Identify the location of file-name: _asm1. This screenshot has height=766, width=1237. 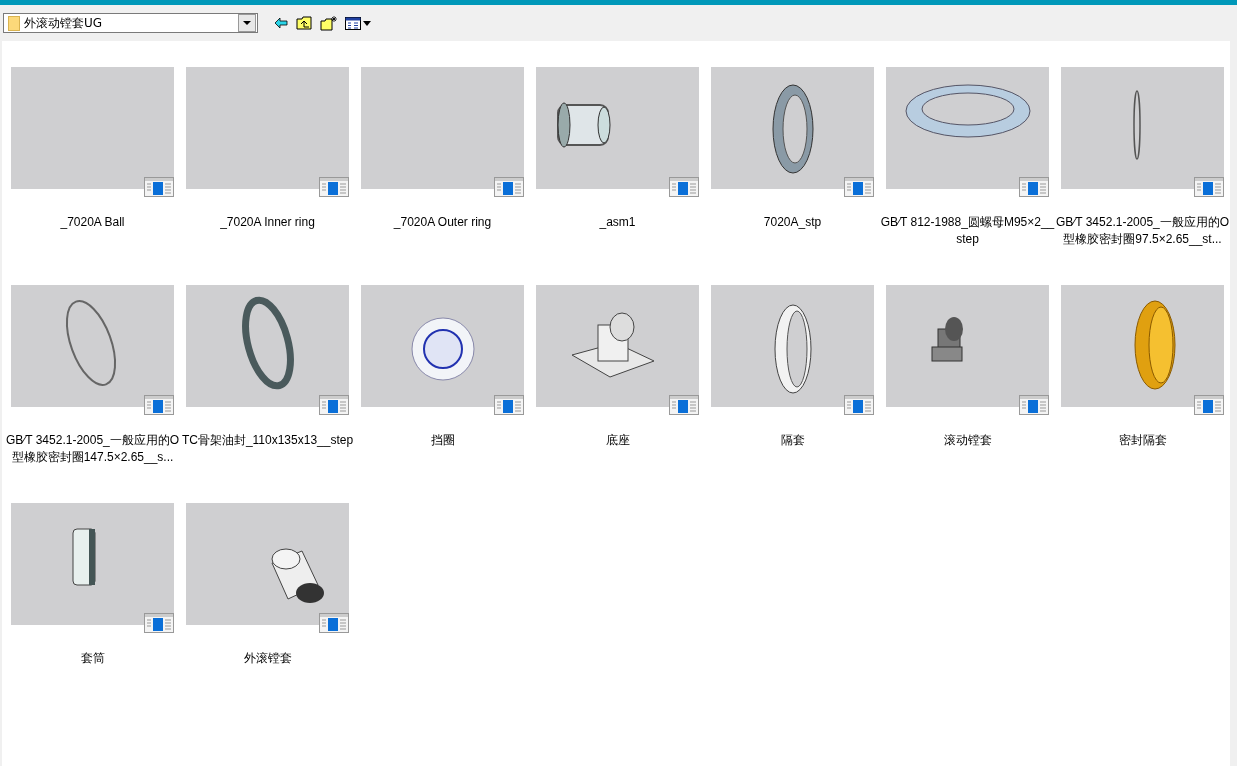
(617, 222).